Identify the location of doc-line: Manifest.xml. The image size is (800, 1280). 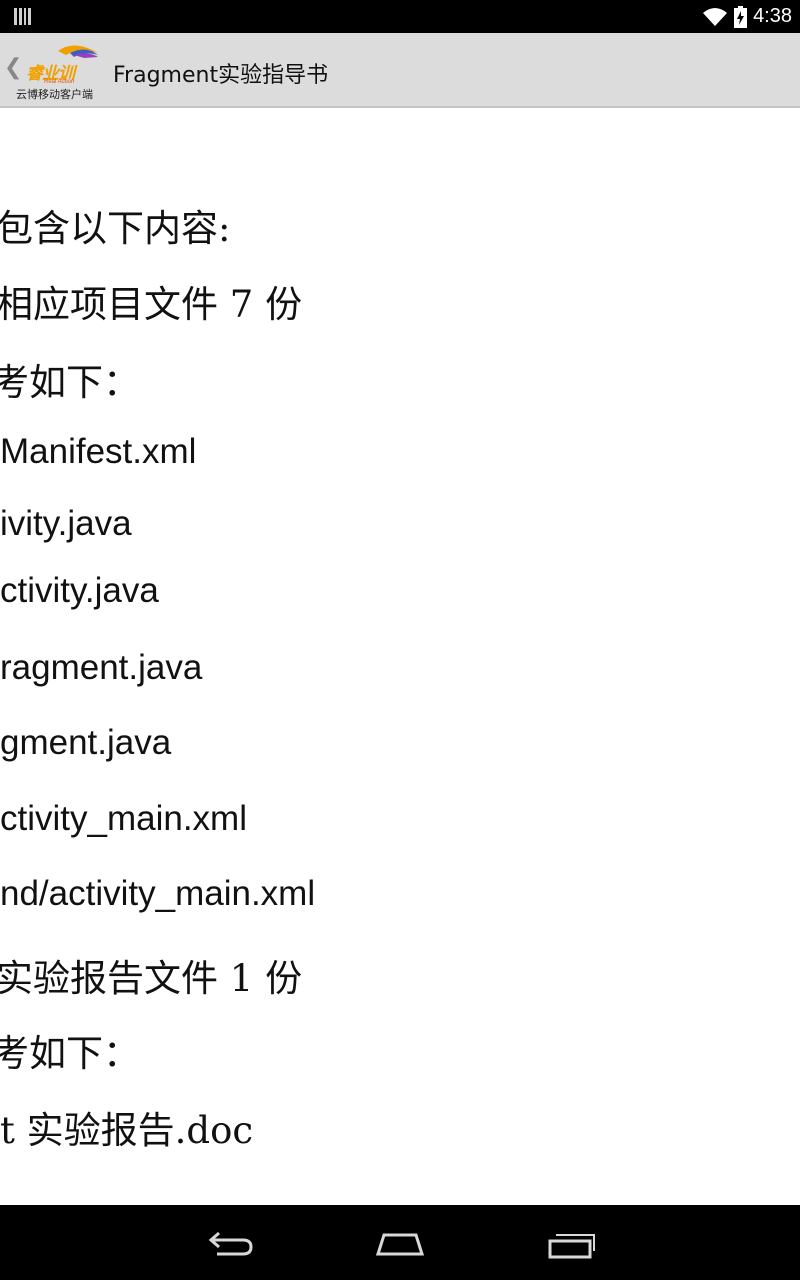
(98, 451).